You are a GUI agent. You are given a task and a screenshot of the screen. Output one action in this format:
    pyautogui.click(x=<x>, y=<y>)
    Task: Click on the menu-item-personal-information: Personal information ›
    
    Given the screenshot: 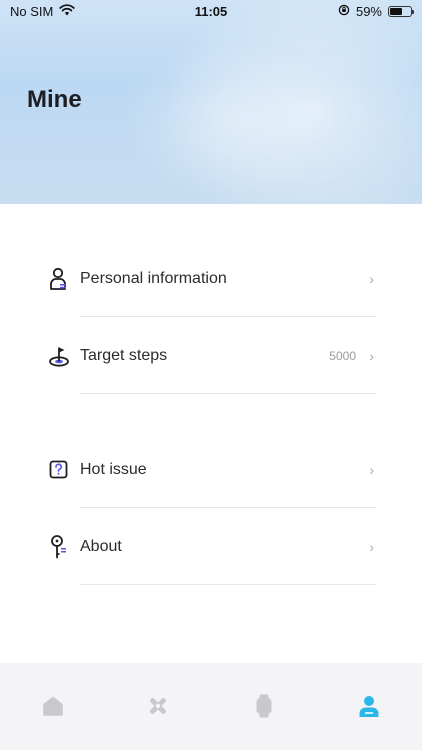 What is the action you would take?
    pyautogui.click(x=211, y=278)
    